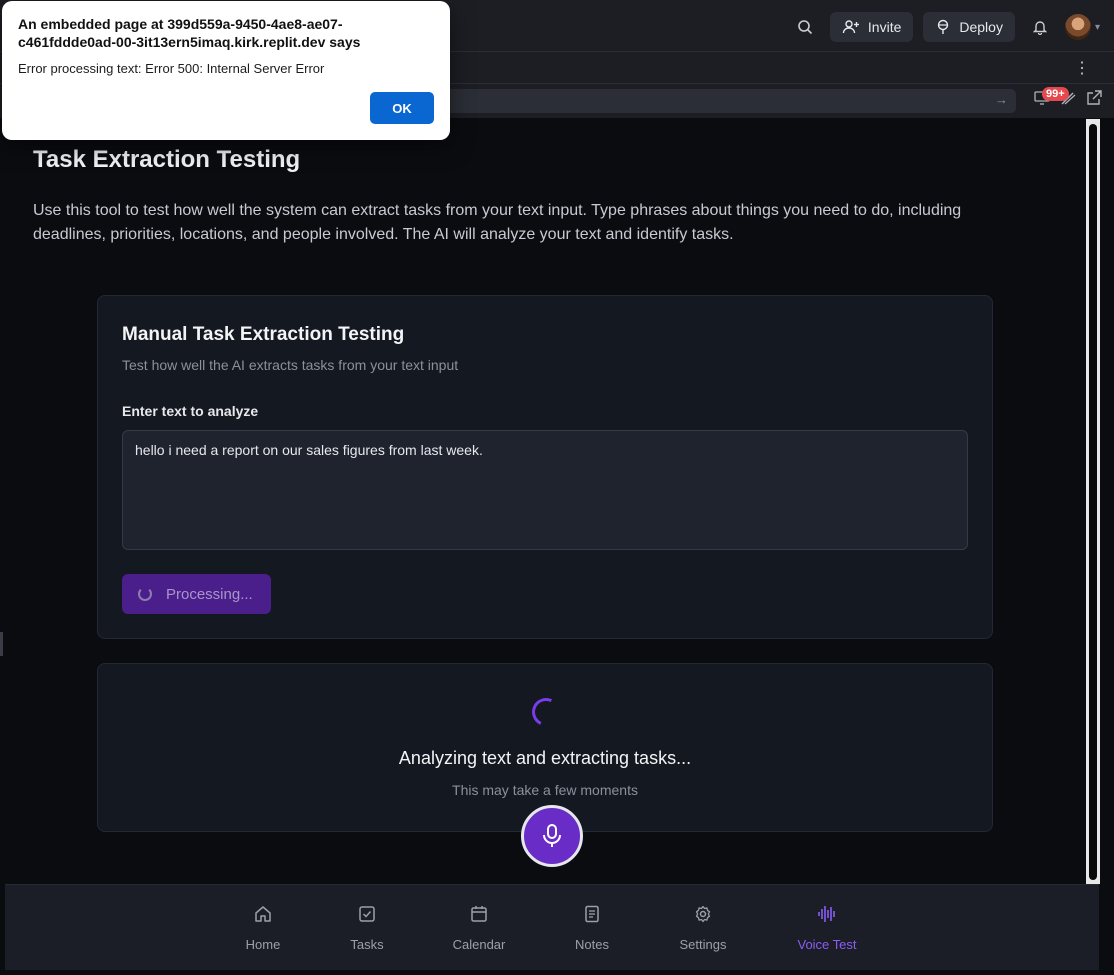 The image size is (1114, 975). Describe the element at coordinates (1077, 27) in the screenshot. I see `avatar` at that location.